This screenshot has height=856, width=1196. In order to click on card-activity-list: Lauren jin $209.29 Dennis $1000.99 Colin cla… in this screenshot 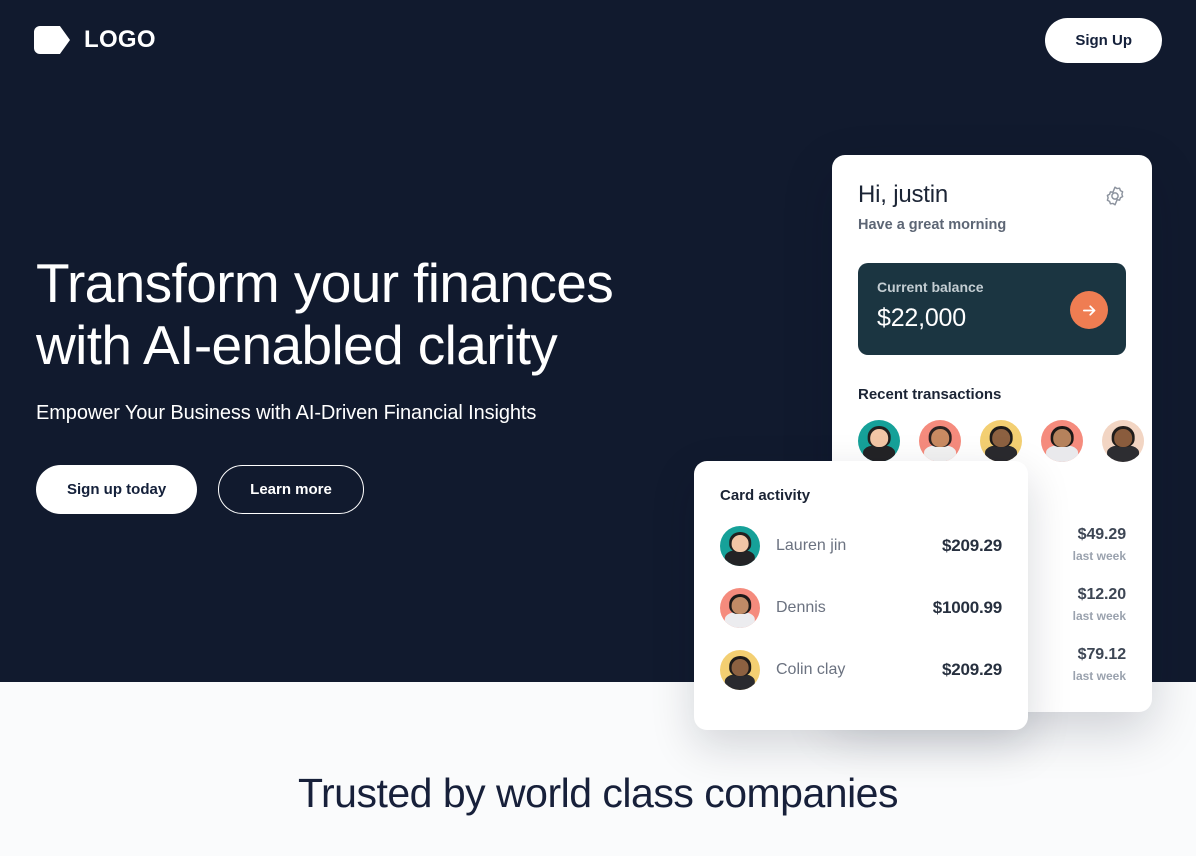, I will do `click(861, 608)`.